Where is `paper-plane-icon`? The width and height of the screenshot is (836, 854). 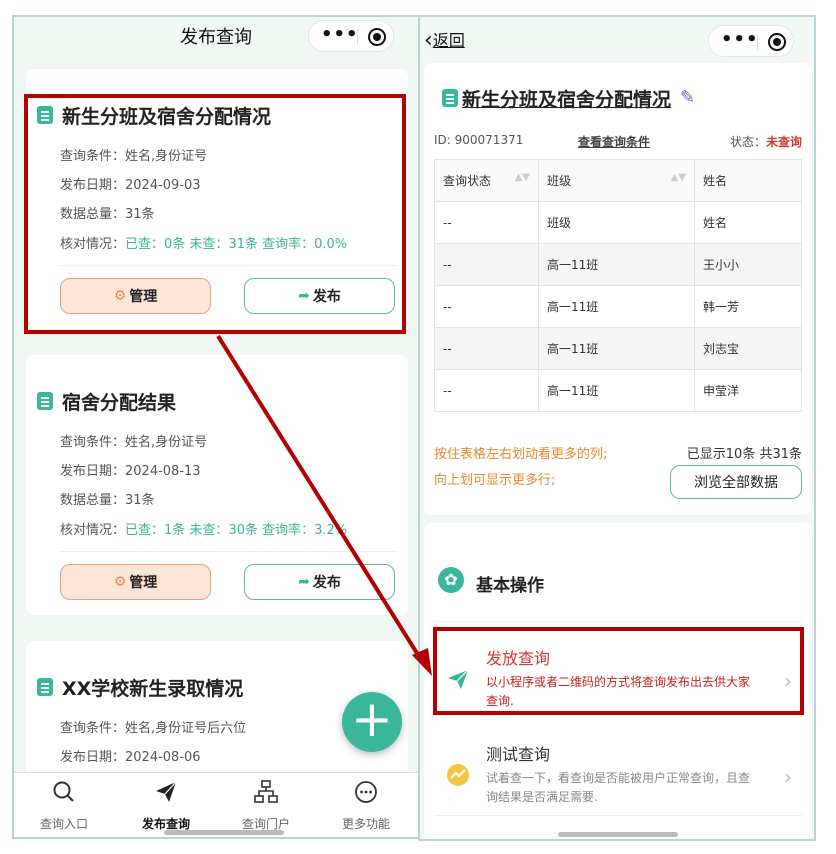
paper-plane-icon is located at coordinates (166, 791).